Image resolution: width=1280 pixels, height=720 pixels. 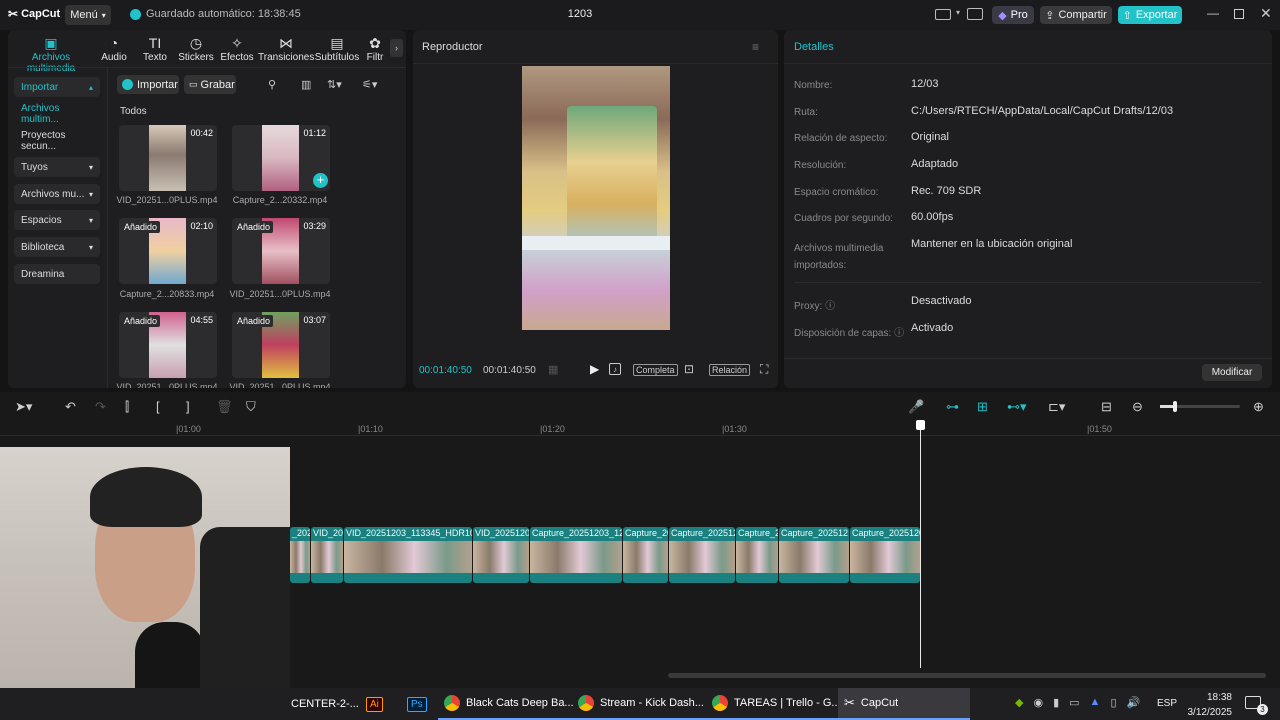 What do you see at coordinates (958, 12) in the screenshot?
I see `chevron-down-icon: ▾` at bounding box center [958, 12].